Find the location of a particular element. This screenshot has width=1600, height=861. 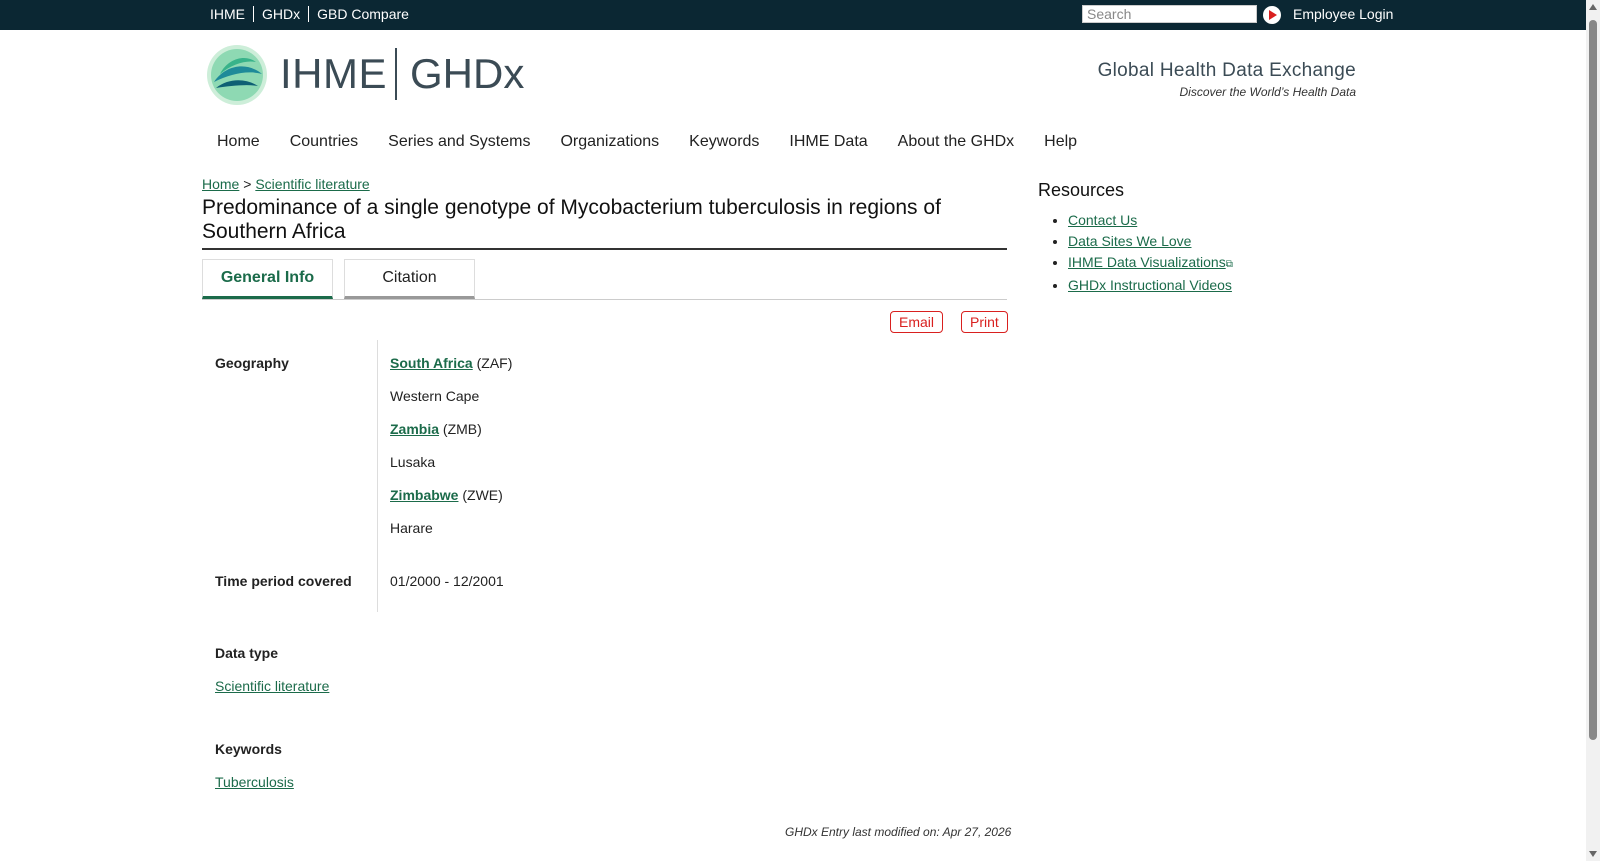

country-link-south-africa: South Africa is located at coordinates (431, 363).